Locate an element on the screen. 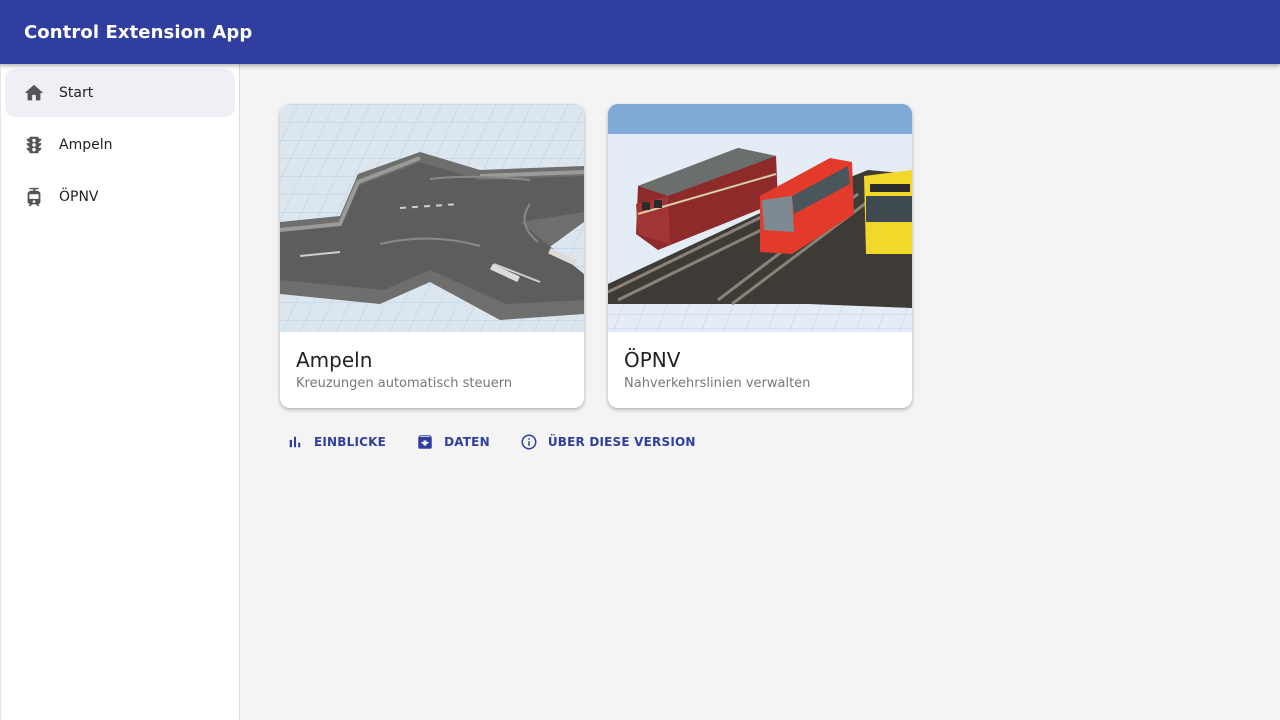  sidebar-item-label: Start is located at coordinates (76, 93).